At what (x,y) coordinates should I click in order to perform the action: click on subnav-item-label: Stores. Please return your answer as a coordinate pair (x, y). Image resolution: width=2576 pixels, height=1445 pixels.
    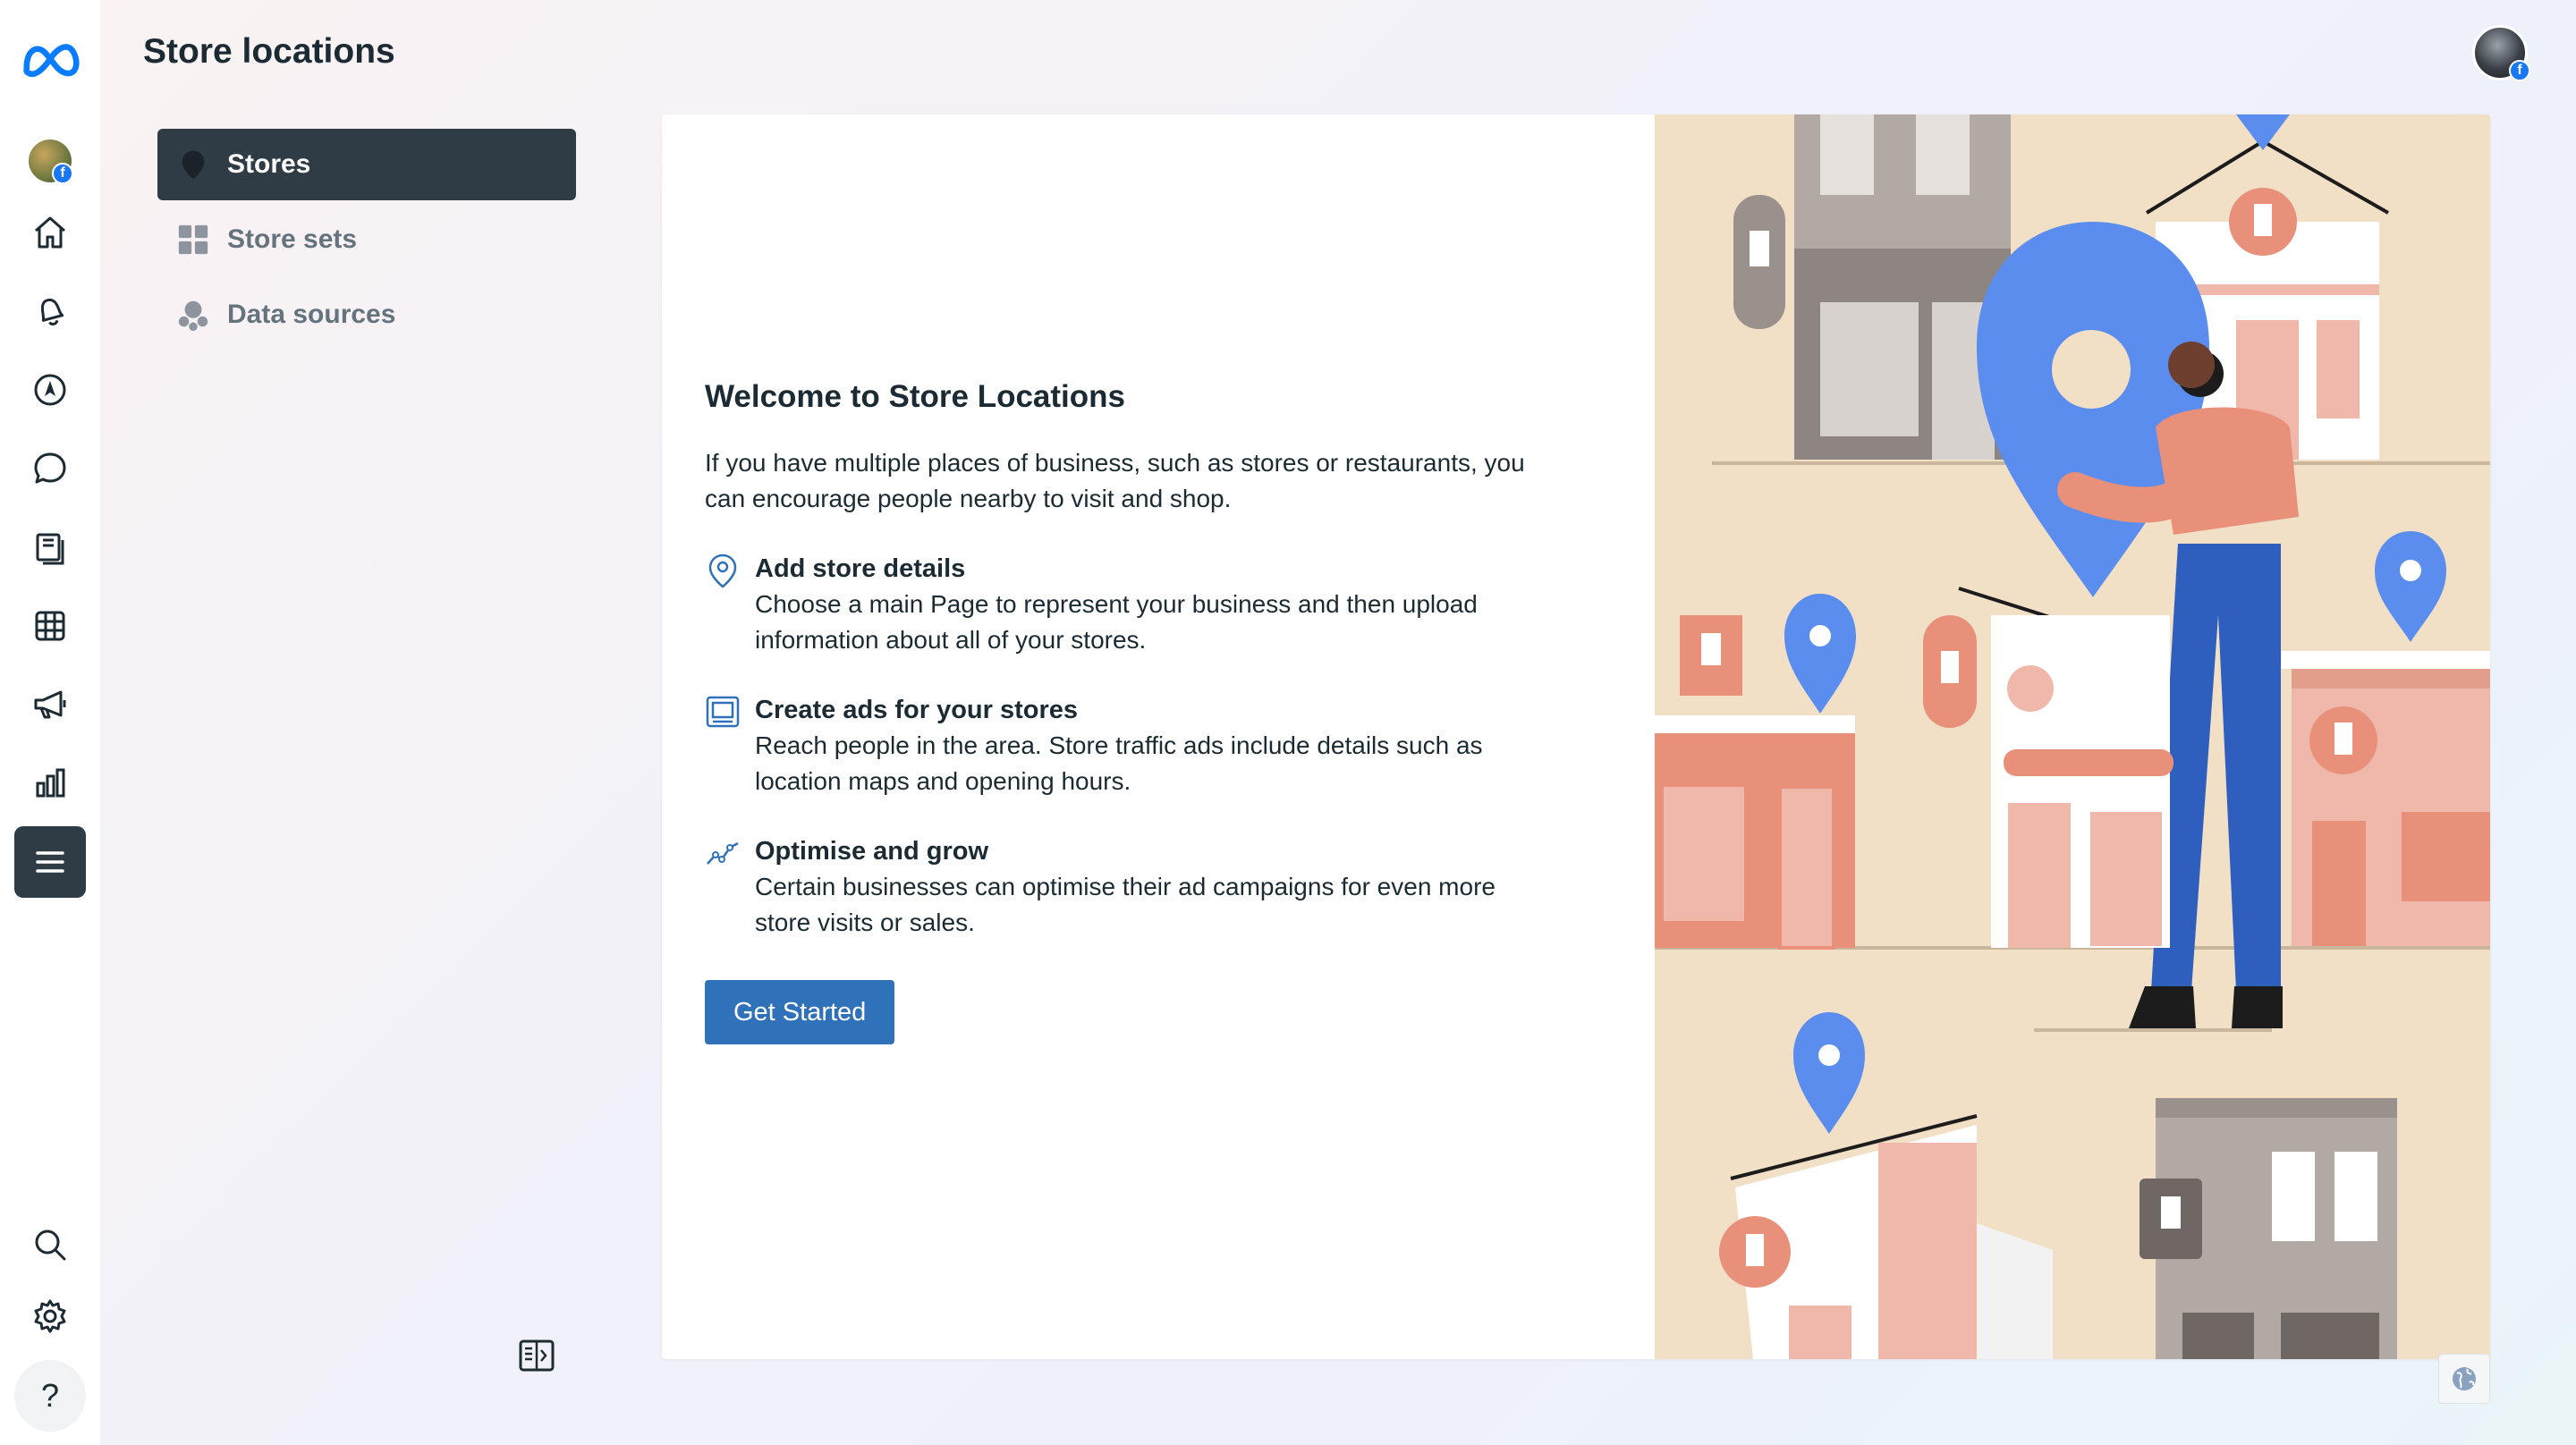
    Looking at the image, I should click on (269, 164).